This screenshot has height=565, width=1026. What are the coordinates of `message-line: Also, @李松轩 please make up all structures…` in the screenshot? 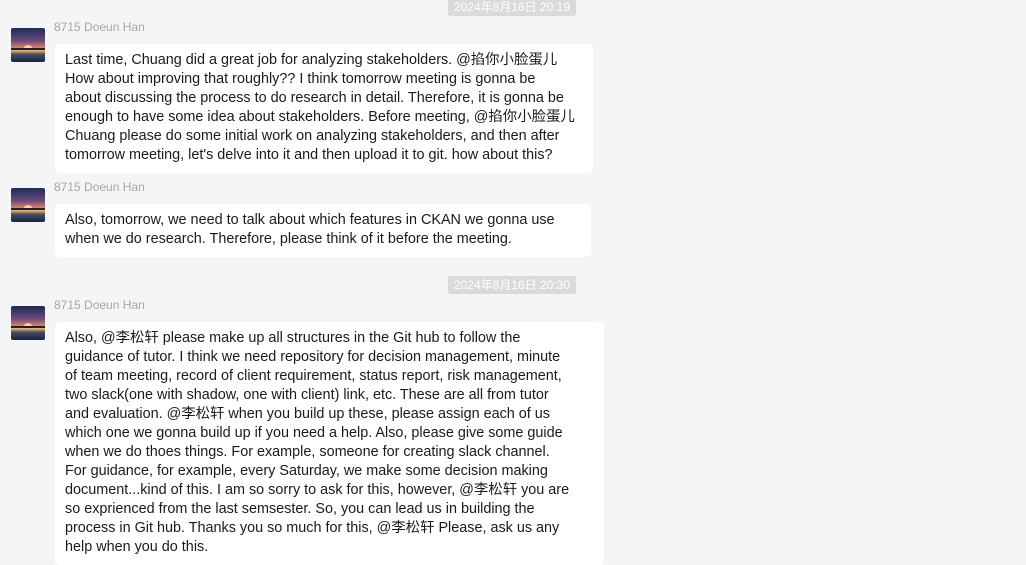 It's located at (293, 338).